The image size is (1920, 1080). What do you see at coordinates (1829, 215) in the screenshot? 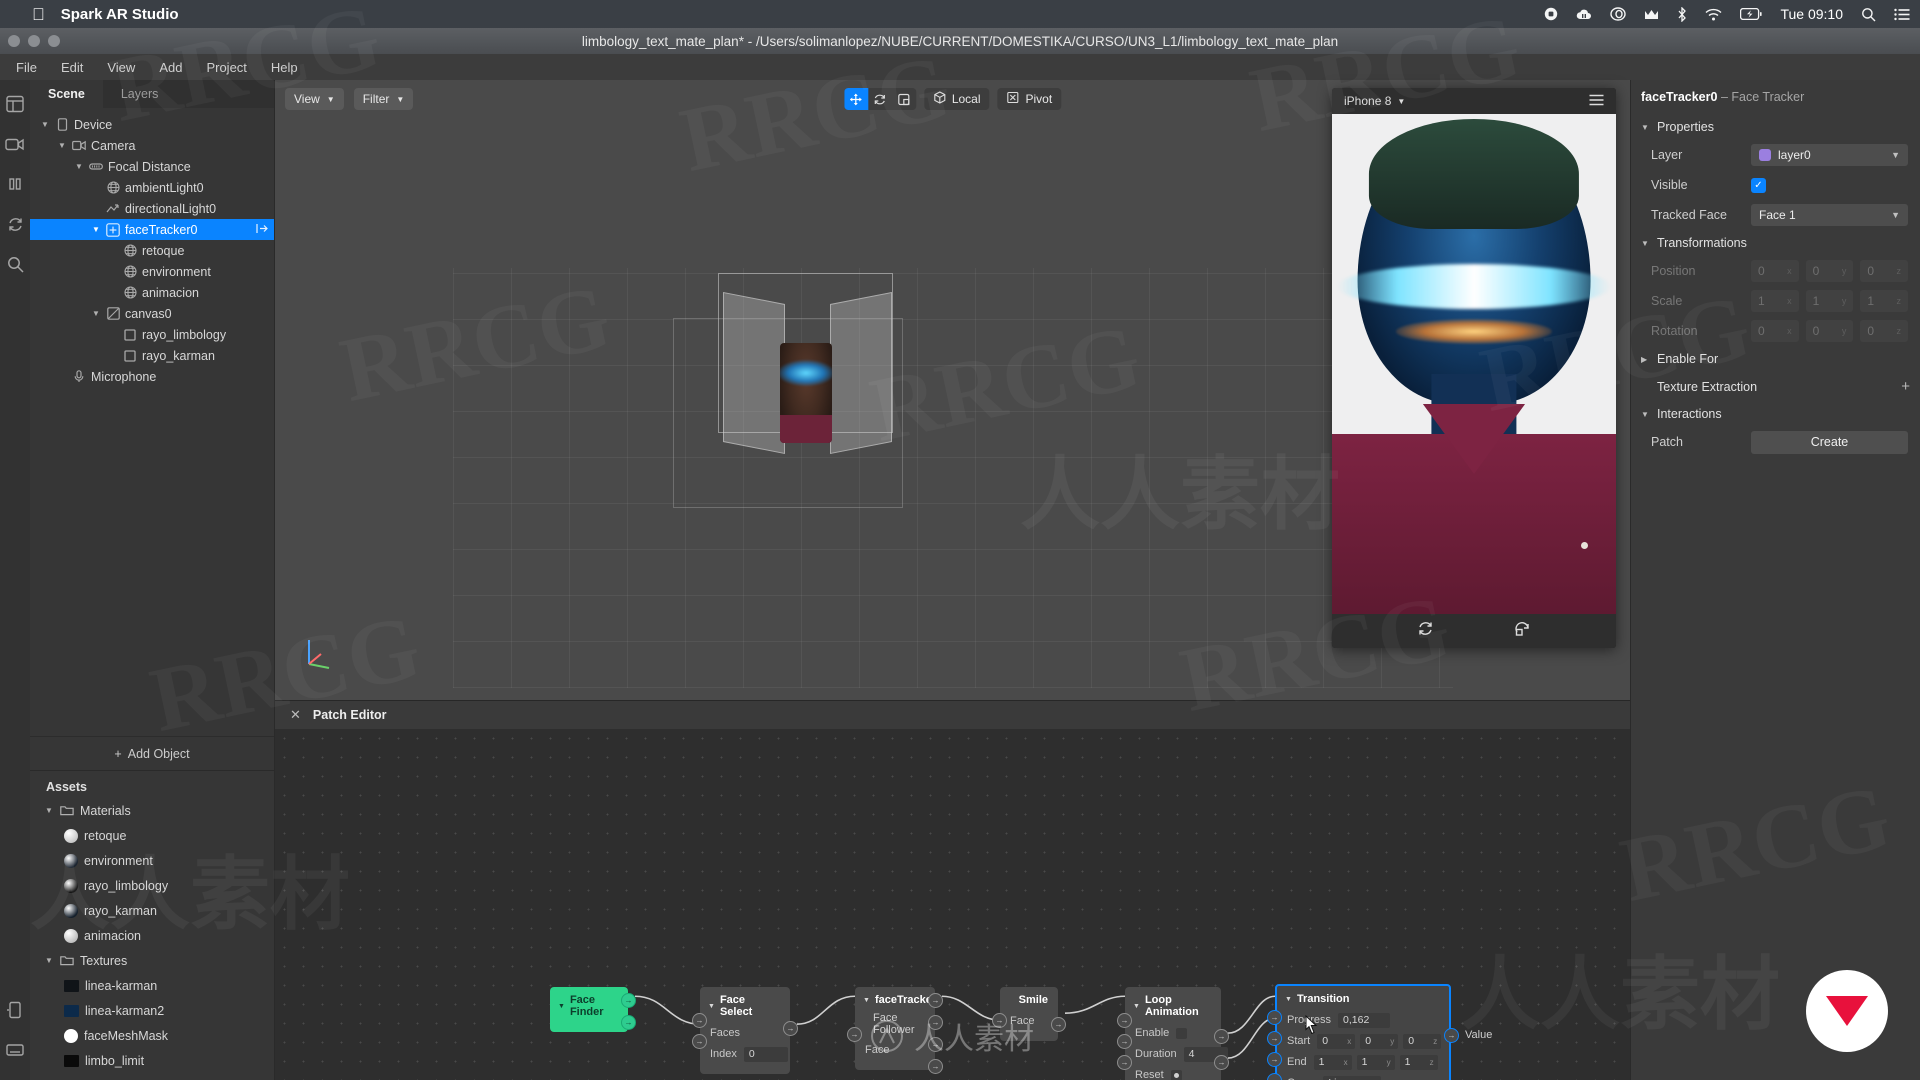
I see `tracked-face-select: Face 1 ▼` at bounding box center [1829, 215].